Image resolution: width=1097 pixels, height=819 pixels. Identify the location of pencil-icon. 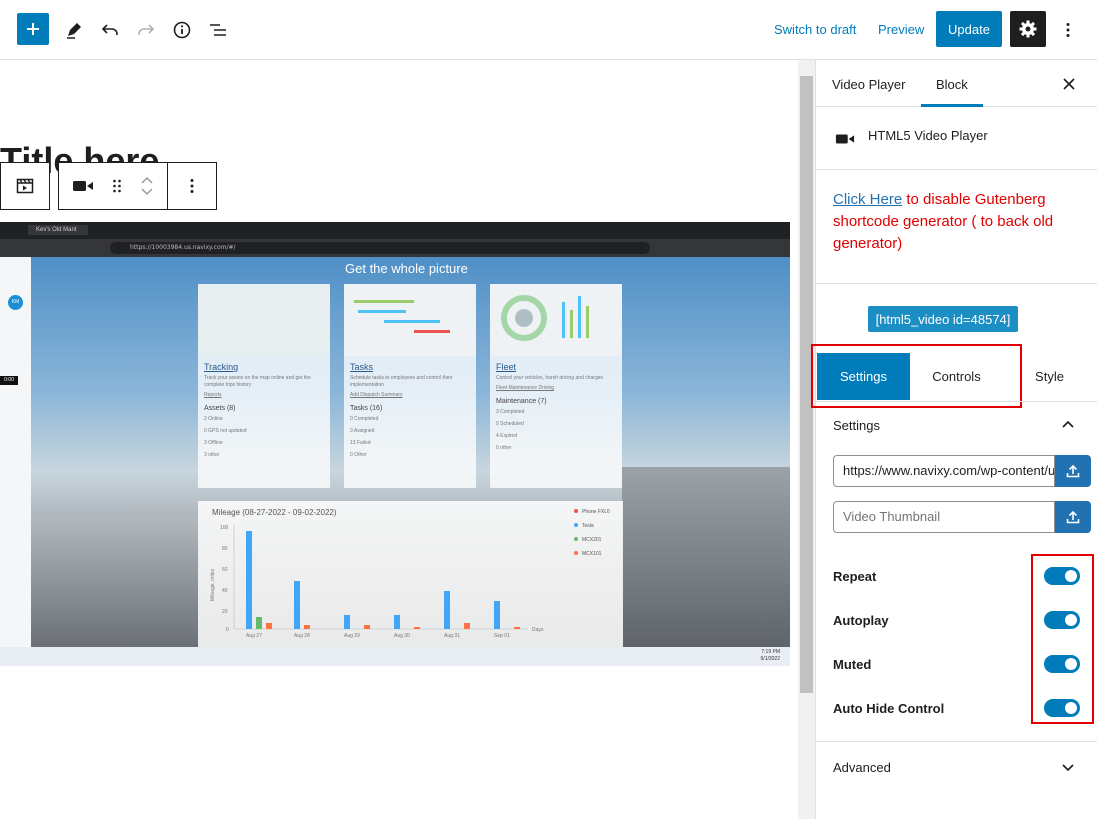
(74, 31).